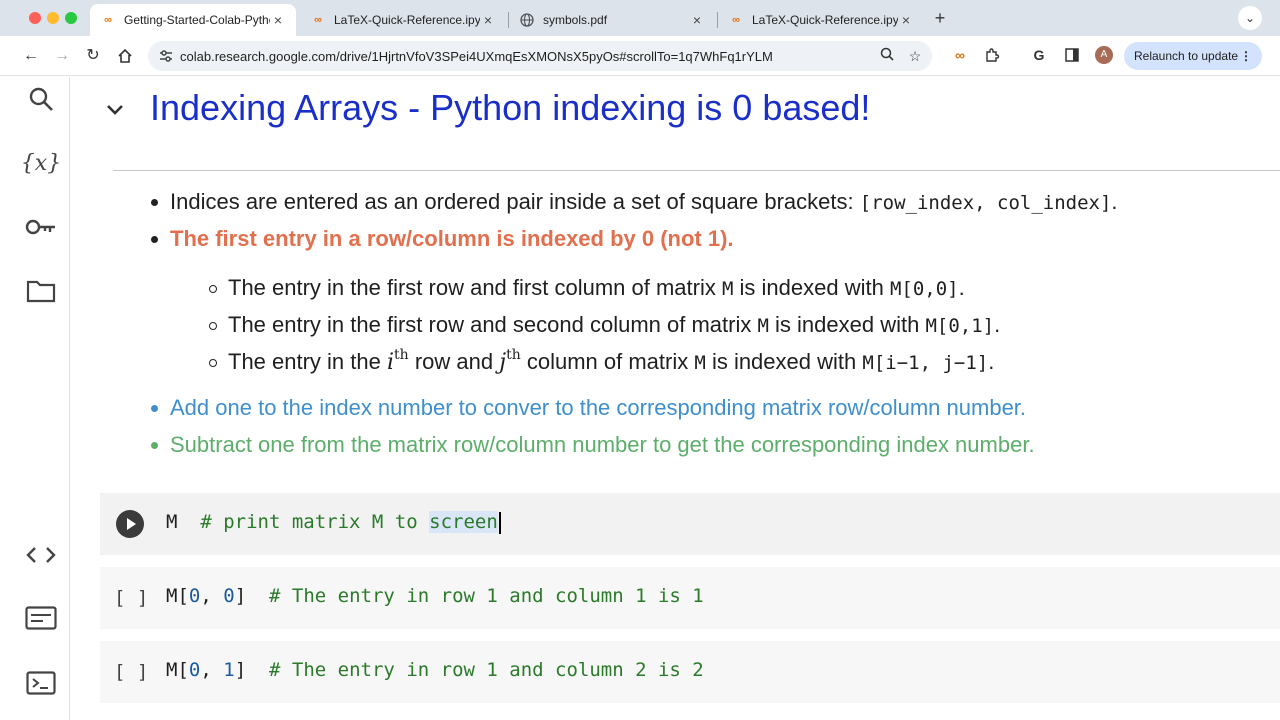 This screenshot has height=720, width=1280. I want to click on code-cell: M # print matrix M to screen, so click(690, 524).